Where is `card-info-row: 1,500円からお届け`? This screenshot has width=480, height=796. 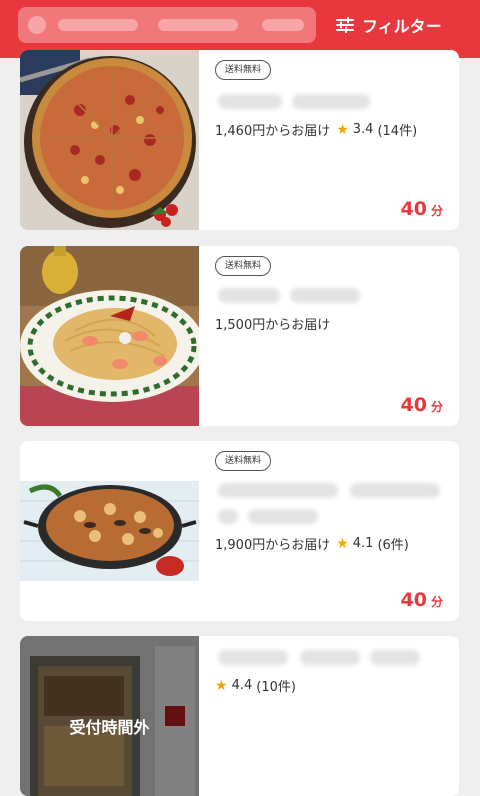 card-info-row: 1,500円からお届け is located at coordinates (272, 323).